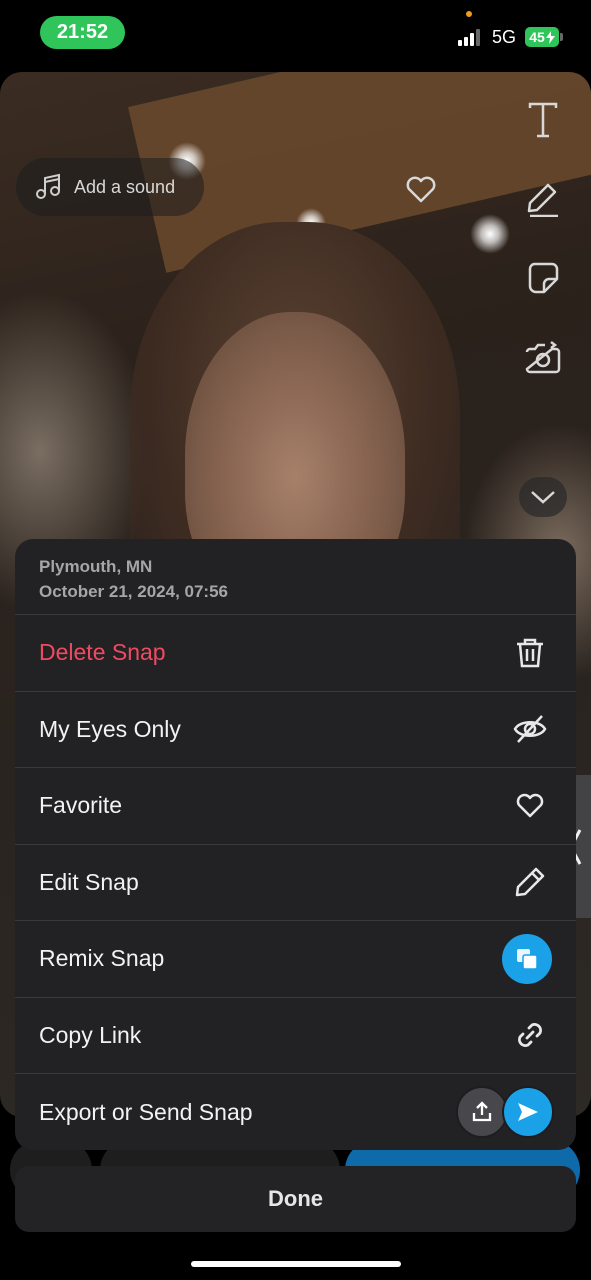  I want to click on export-send-icon, so click(505, 1112).